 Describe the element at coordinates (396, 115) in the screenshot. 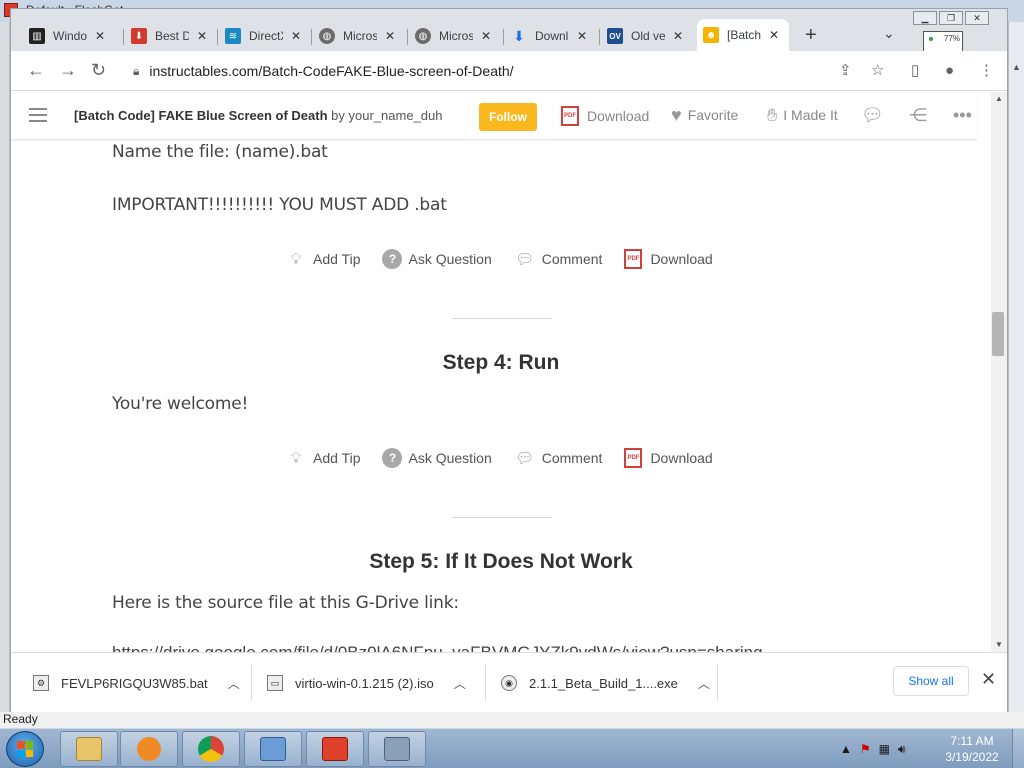

I see `author-link: your_name_duh` at that location.